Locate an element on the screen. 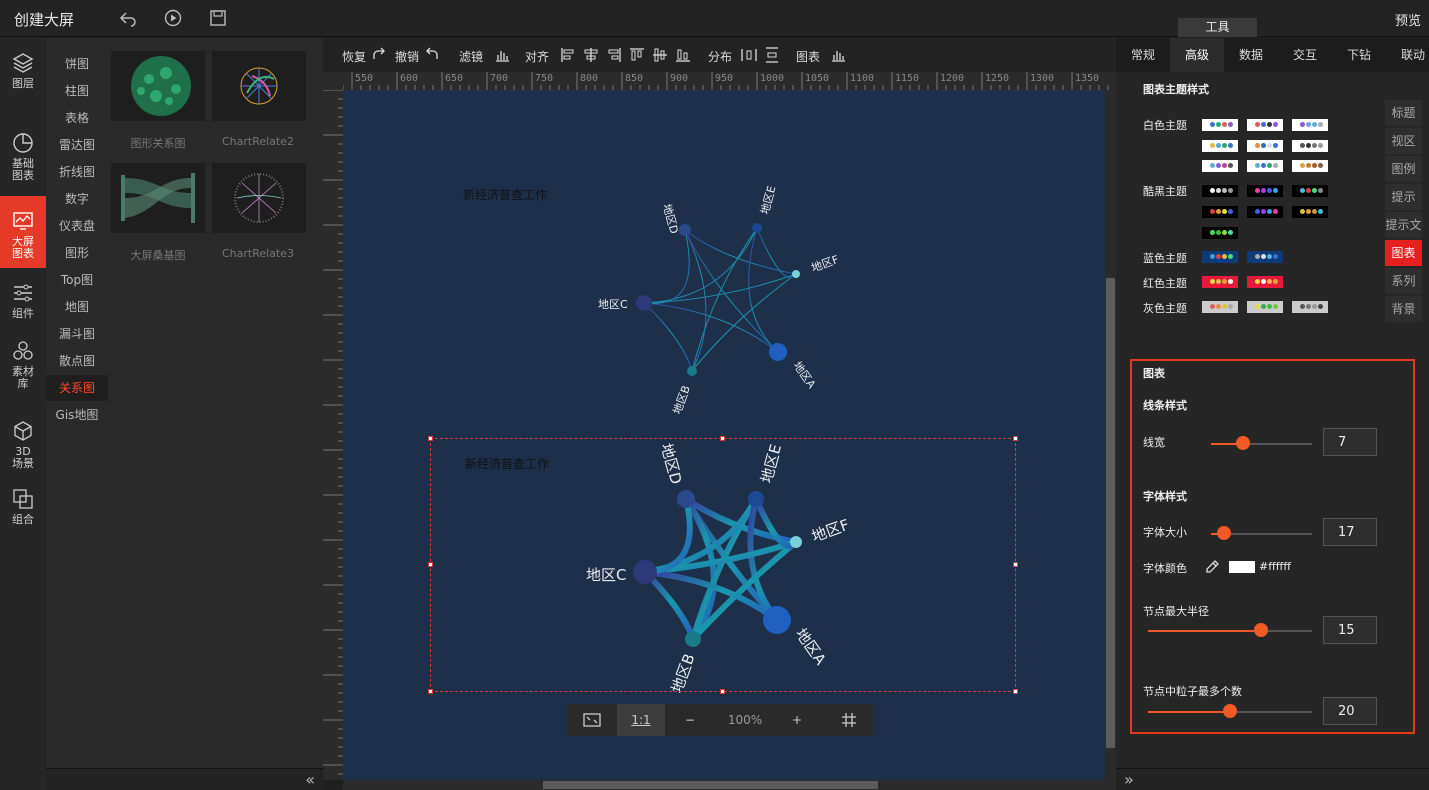  thumbnail-chart-relate3 is located at coordinates (259, 198).